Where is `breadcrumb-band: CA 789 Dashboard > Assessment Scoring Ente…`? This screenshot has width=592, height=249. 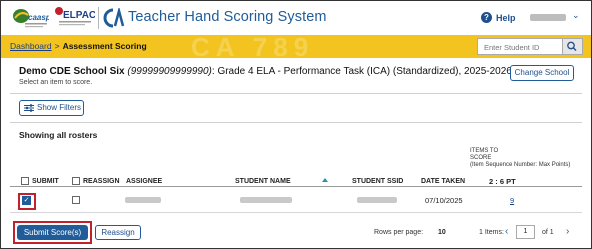
breadcrumb-band: CA 789 Dashboard > Assessment Scoring Ente… is located at coordinates (296, 46).